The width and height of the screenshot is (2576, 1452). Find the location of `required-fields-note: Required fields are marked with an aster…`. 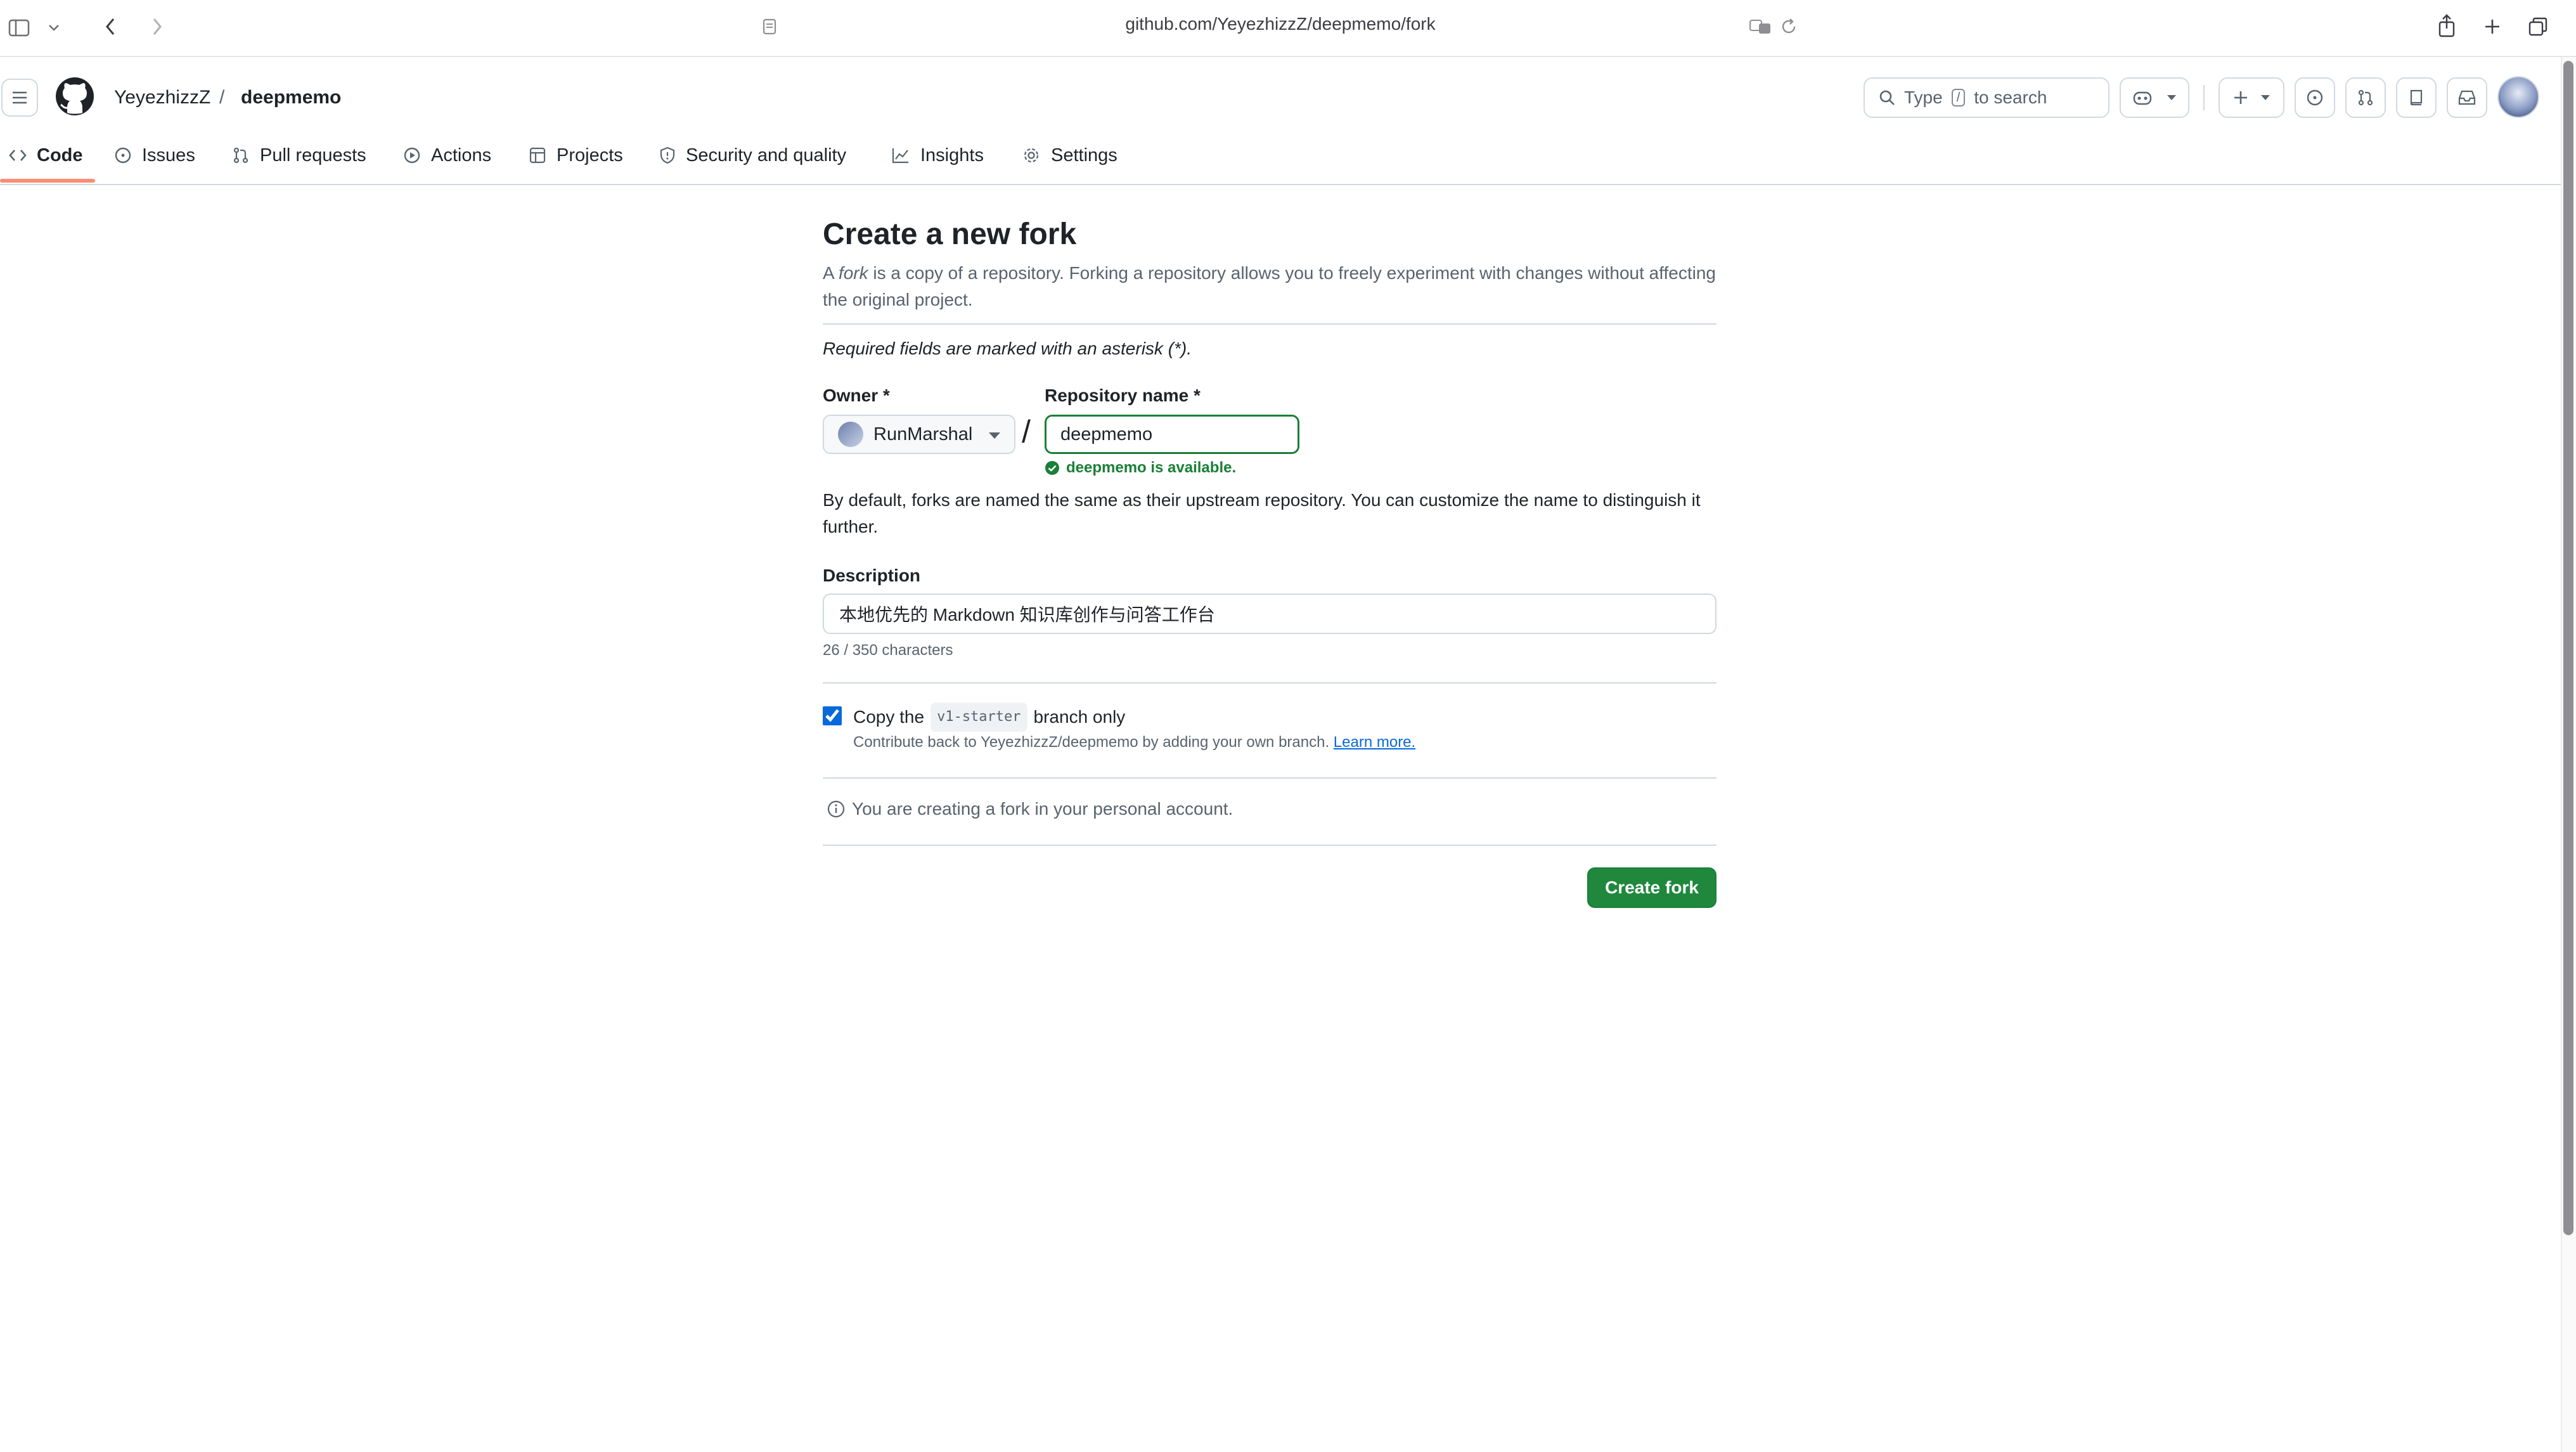

required-fields-note: Required fields are marked with an aster… is located at coordinates (1007, 348).